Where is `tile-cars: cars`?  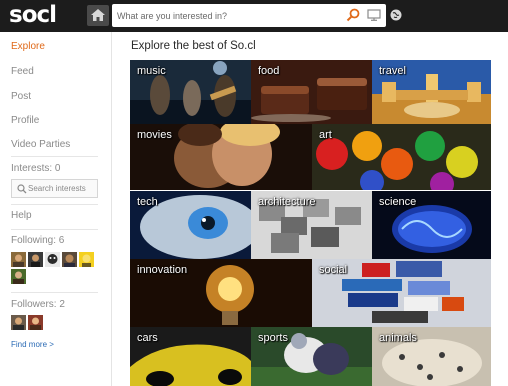
tile-cars: cars is located at coordinates (190, 356).